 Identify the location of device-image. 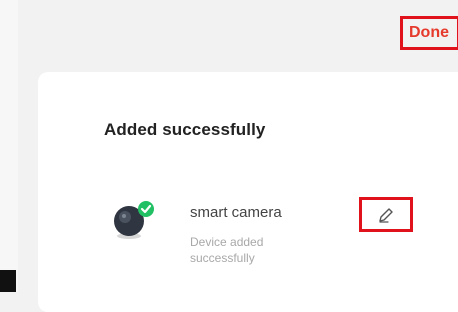
(133, 220).